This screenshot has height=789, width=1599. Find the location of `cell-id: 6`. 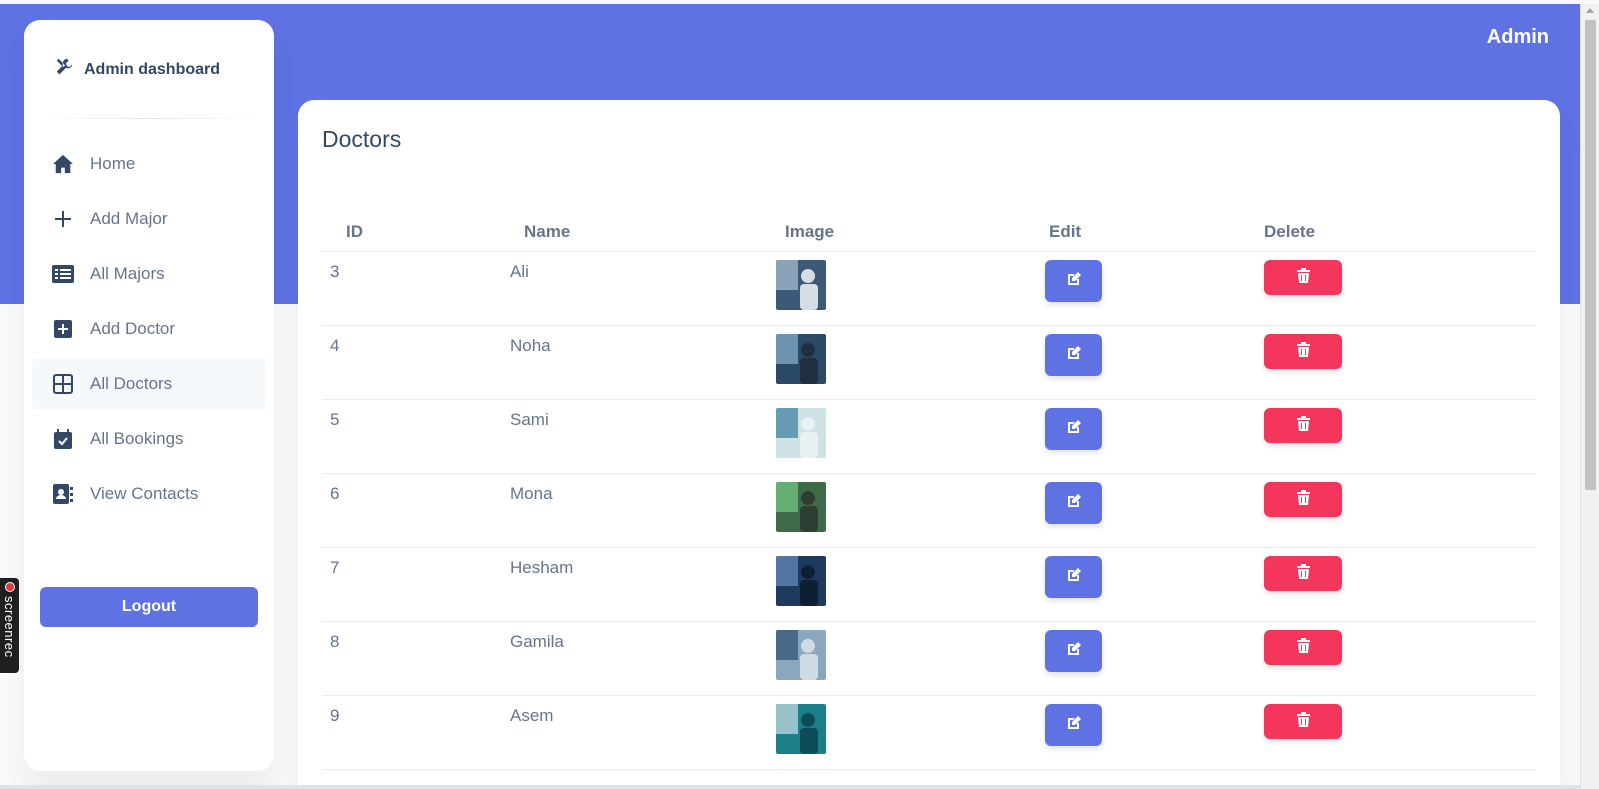

cell-id: 6 is located at coordinates (335, 493).